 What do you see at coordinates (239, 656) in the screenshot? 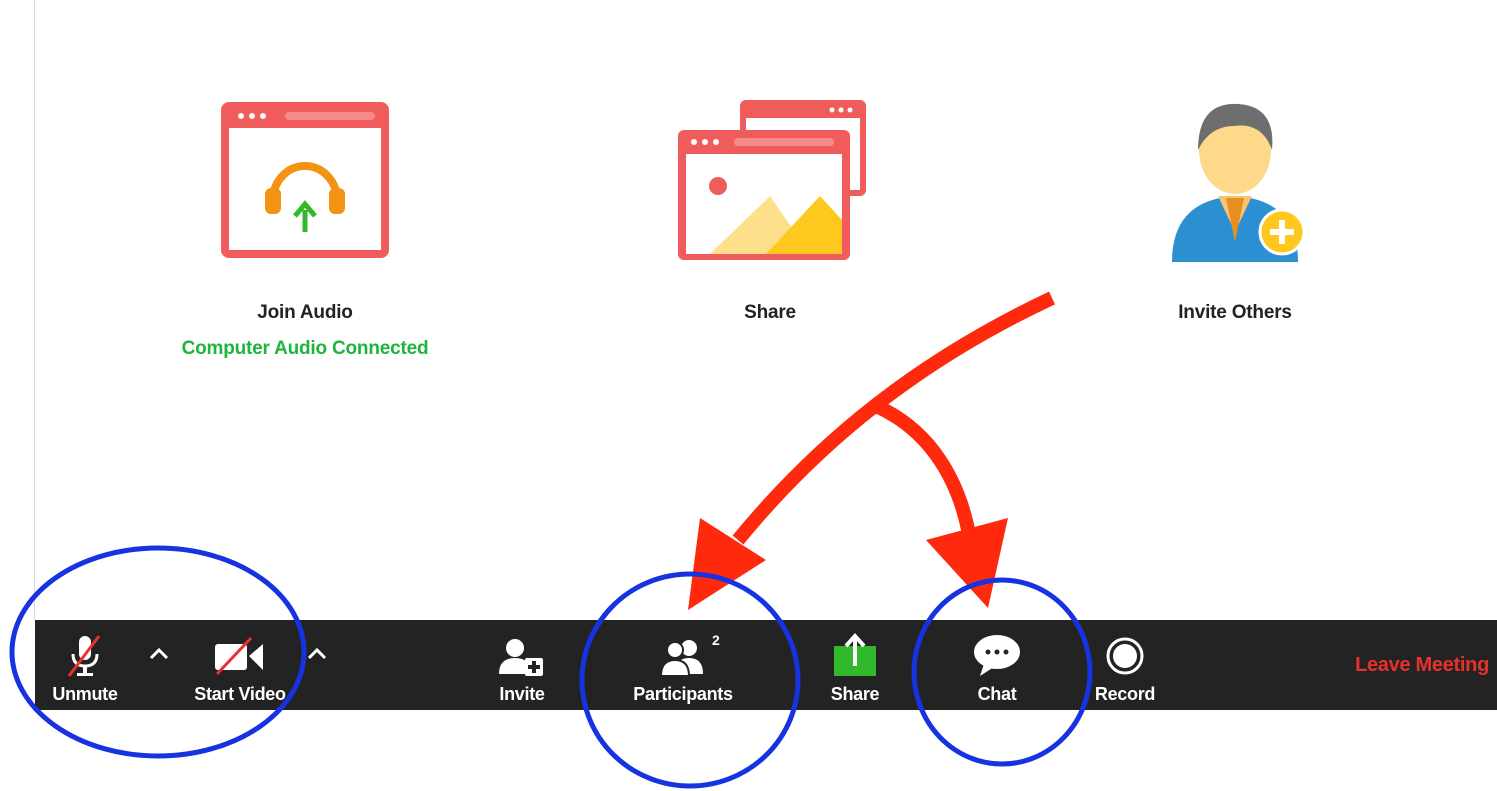
I see `video-off-icon` at bounding box center [239, 656].